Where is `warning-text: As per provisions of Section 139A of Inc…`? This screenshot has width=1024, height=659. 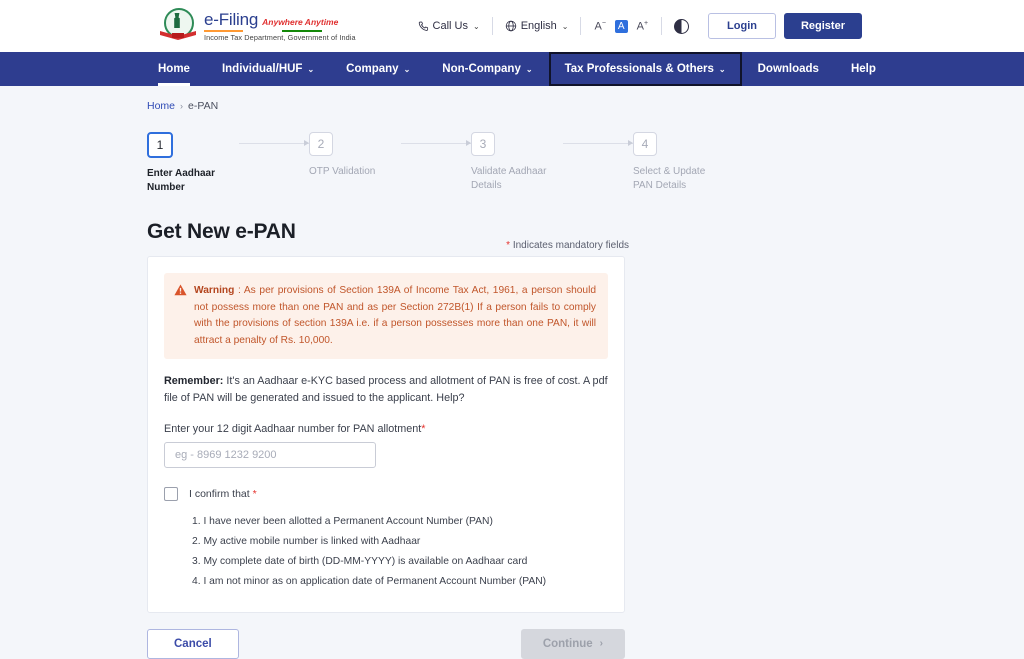
warning-text: As per provisions of Section 139A of Inc… is located at coordinates (395, 315).